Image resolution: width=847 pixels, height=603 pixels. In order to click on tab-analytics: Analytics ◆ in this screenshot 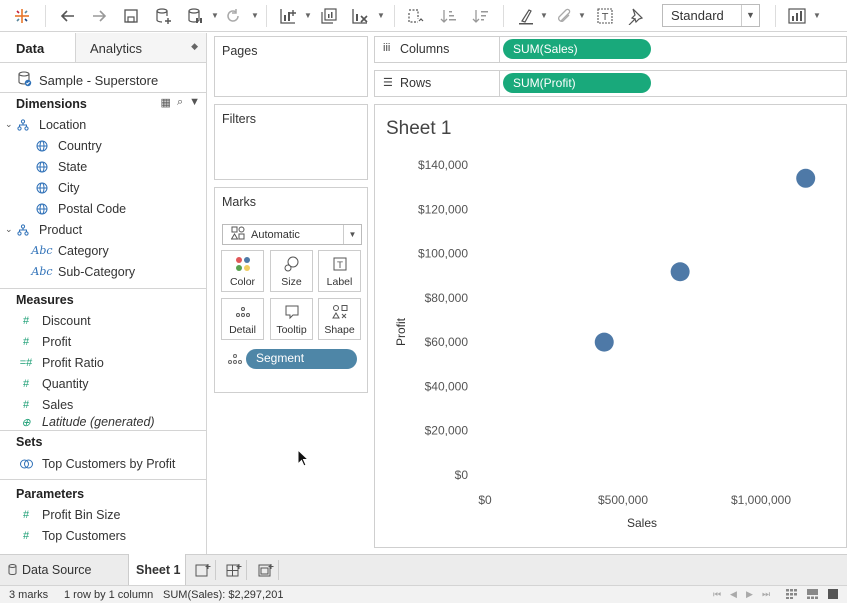, I will do `click(141, 47)`.